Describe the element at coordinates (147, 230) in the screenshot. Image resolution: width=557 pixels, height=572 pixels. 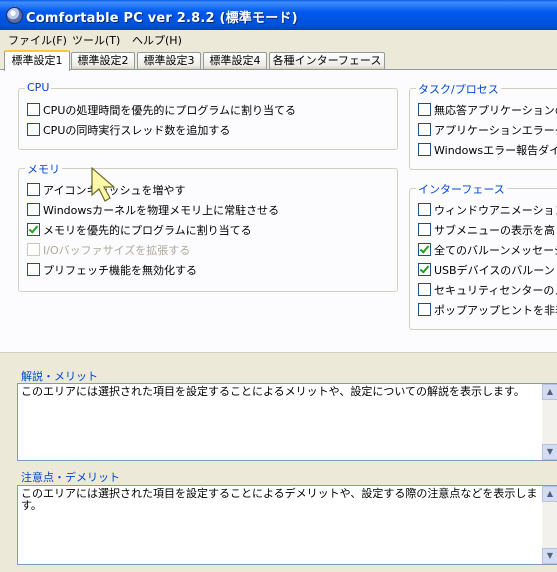
I see `checkbox-label: メモリを優先的にプログラムに割り当てる` at that location.